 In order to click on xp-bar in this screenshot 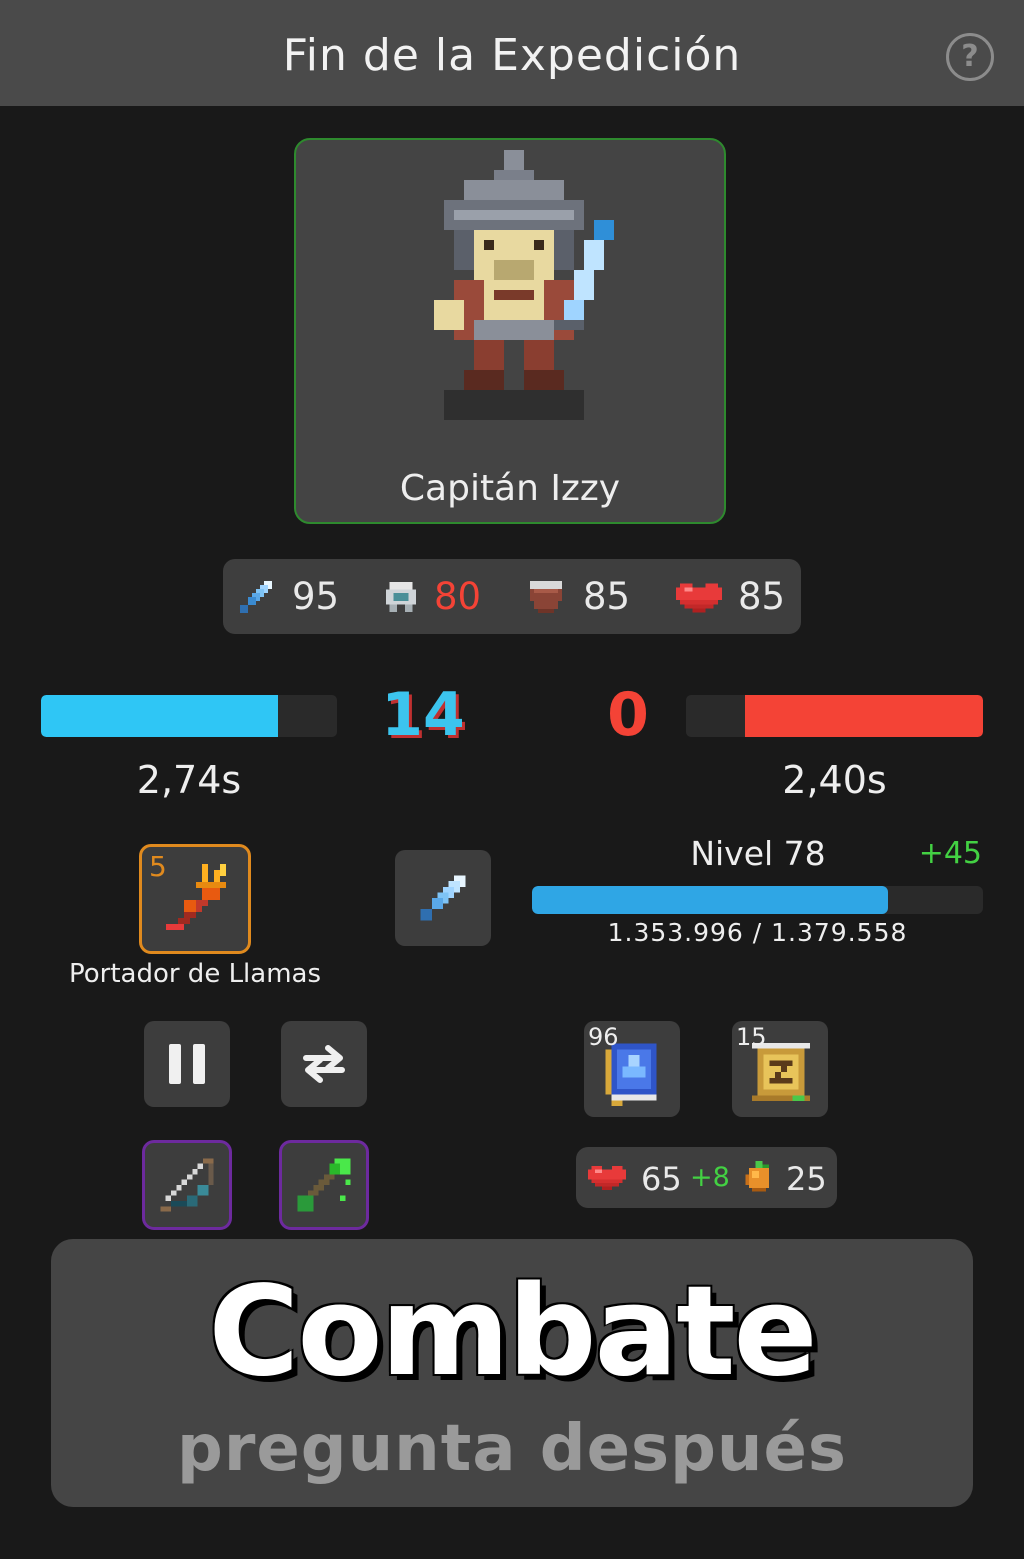, I will do `click(757, 900)`.